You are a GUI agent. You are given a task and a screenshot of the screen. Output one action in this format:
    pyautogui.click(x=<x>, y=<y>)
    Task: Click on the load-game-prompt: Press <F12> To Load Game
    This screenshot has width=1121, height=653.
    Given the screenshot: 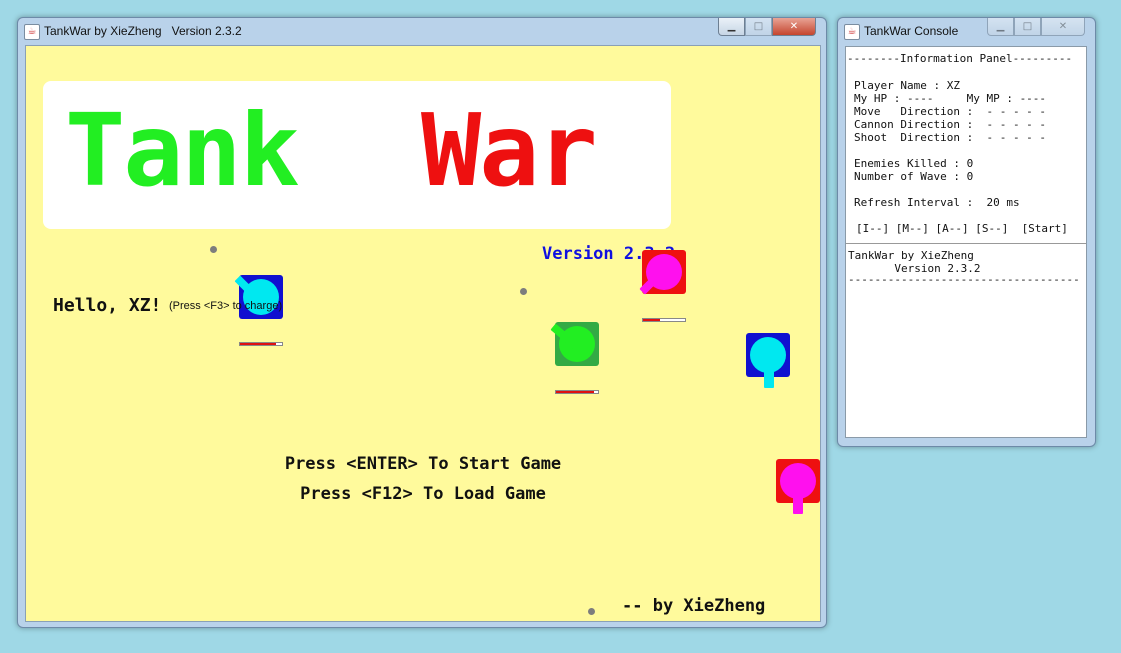 What is the action you would take?
    pyautogui.click(x=423, y=494)
    